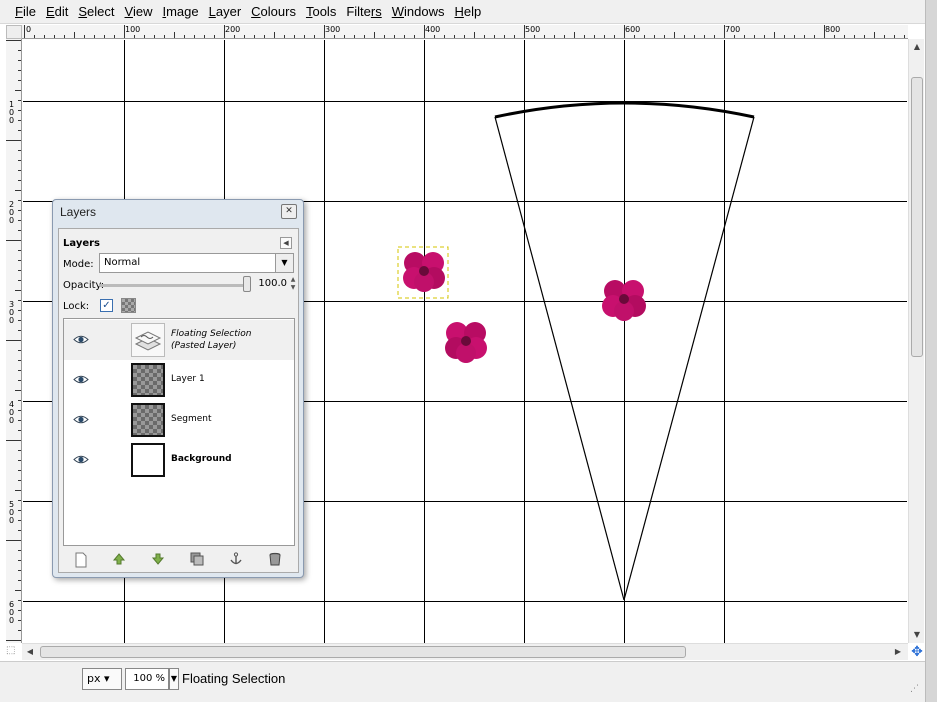 This screenshot has height=702, width=937. Describe the element at coordinates (236, 560) in the screenshot. I see `anchor-layer-icon` at that location.